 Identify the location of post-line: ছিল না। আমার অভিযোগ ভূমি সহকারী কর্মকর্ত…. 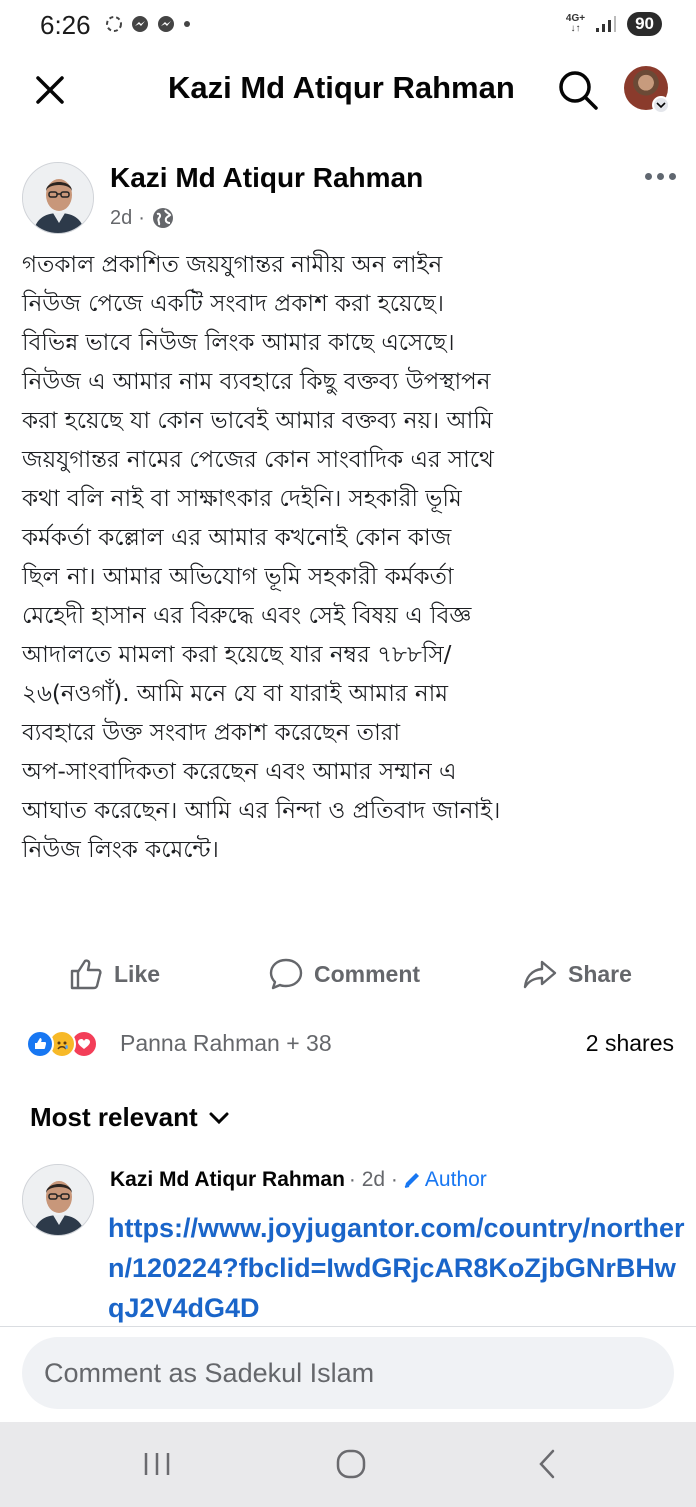
(238, 577).